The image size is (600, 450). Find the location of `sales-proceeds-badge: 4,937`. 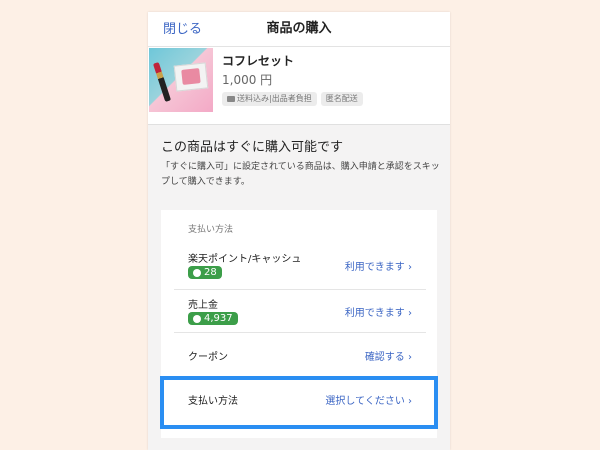

sales-proceeds-badge: 4,937 is located at coordinates (213, 318).